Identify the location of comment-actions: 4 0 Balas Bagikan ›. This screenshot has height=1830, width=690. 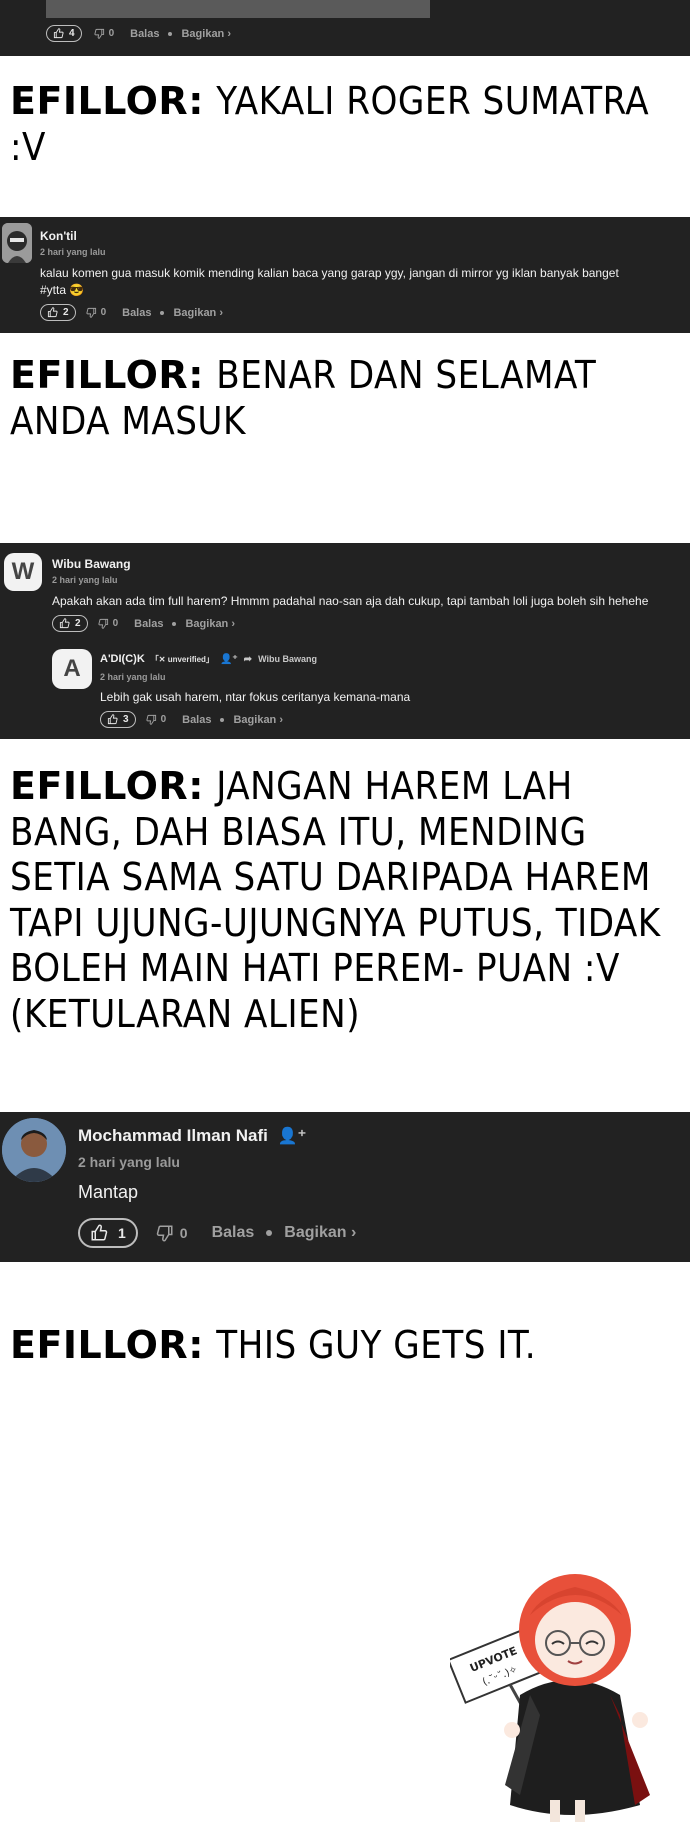
(138, 33).